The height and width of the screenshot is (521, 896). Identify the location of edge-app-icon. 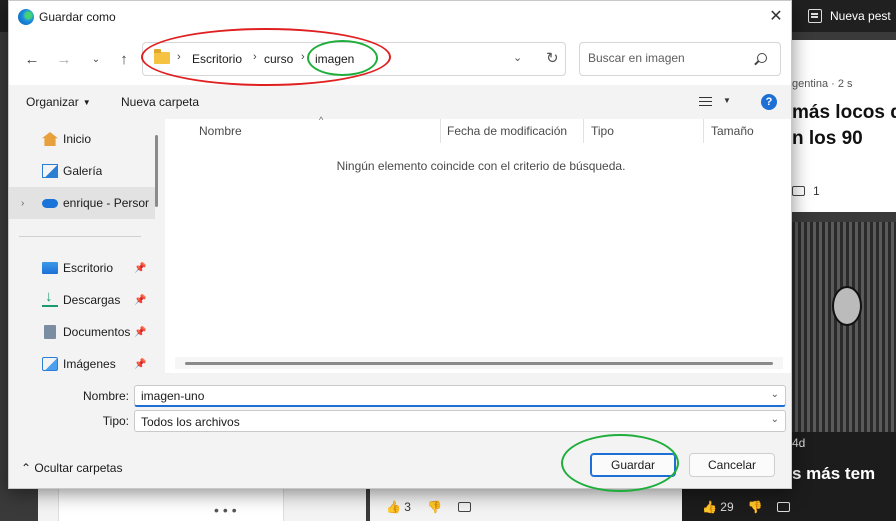
(26, 17).